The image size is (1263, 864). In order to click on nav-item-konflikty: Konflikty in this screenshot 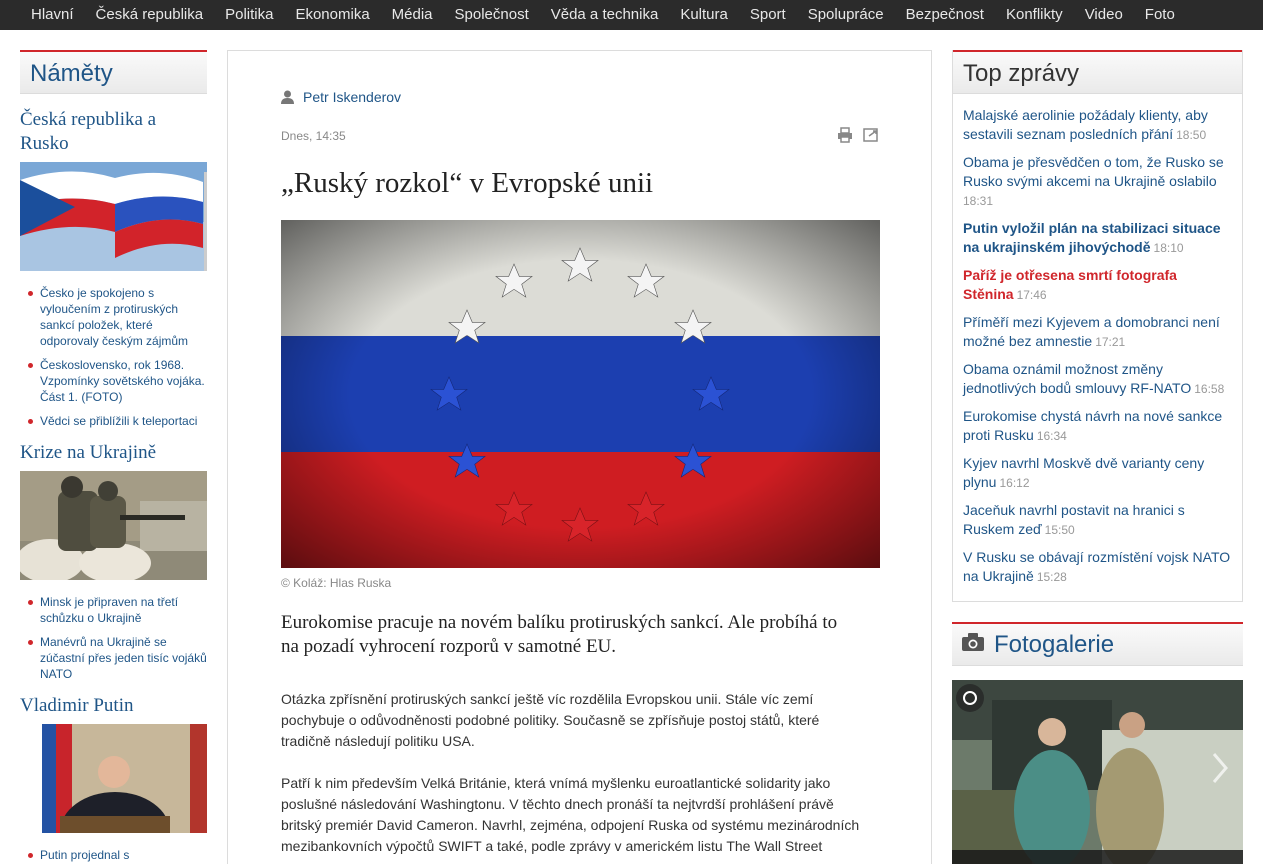, I will do `click(1034, 15)`.